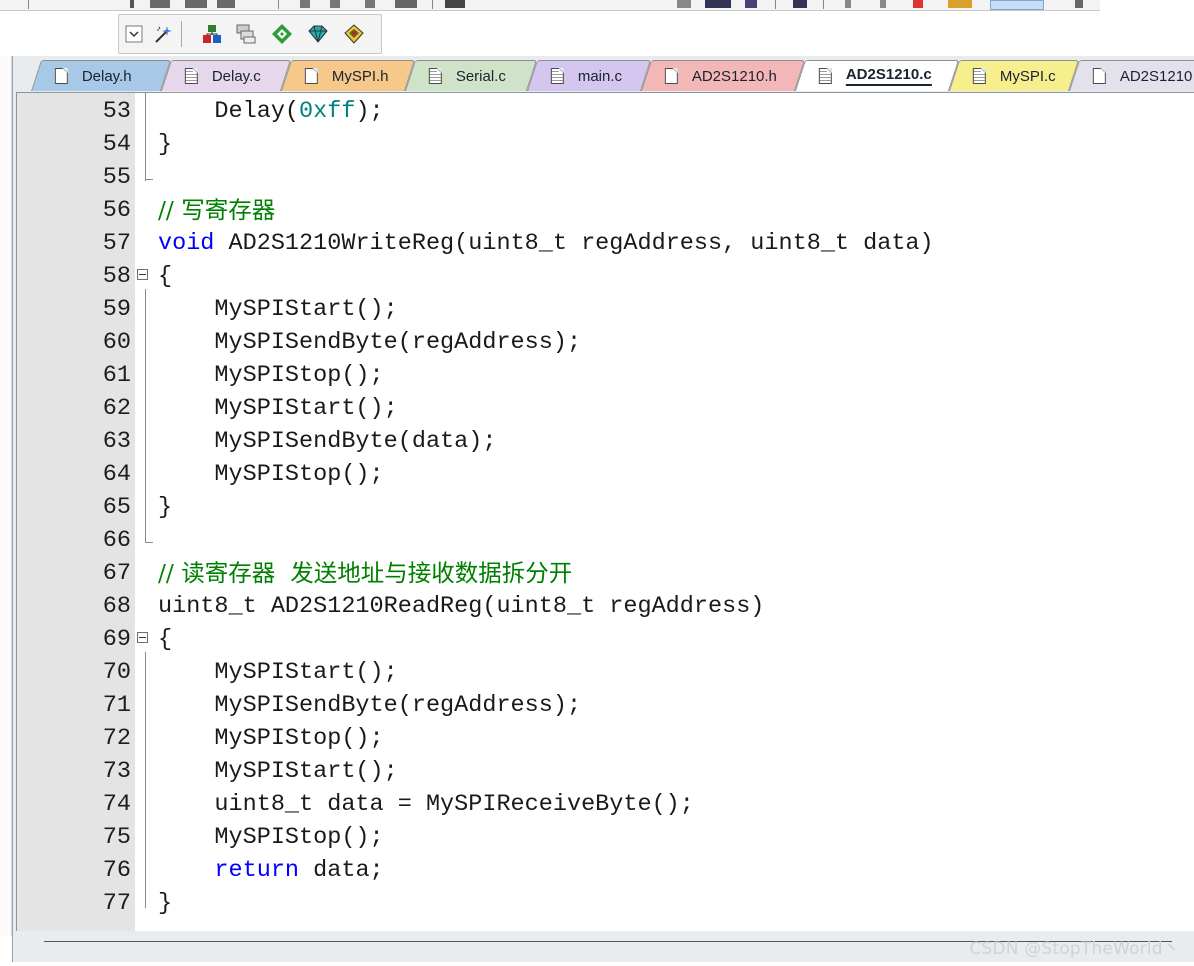  What do you see at coordinates (426, 804) in the screenshot?
I see `code-text: uint8_t data = MySPIReceiveByte();` at bounding box center [426, 804].